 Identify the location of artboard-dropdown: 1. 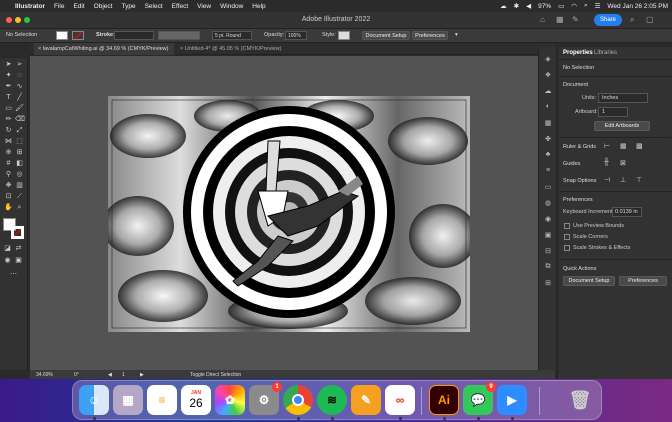
(613, 112).